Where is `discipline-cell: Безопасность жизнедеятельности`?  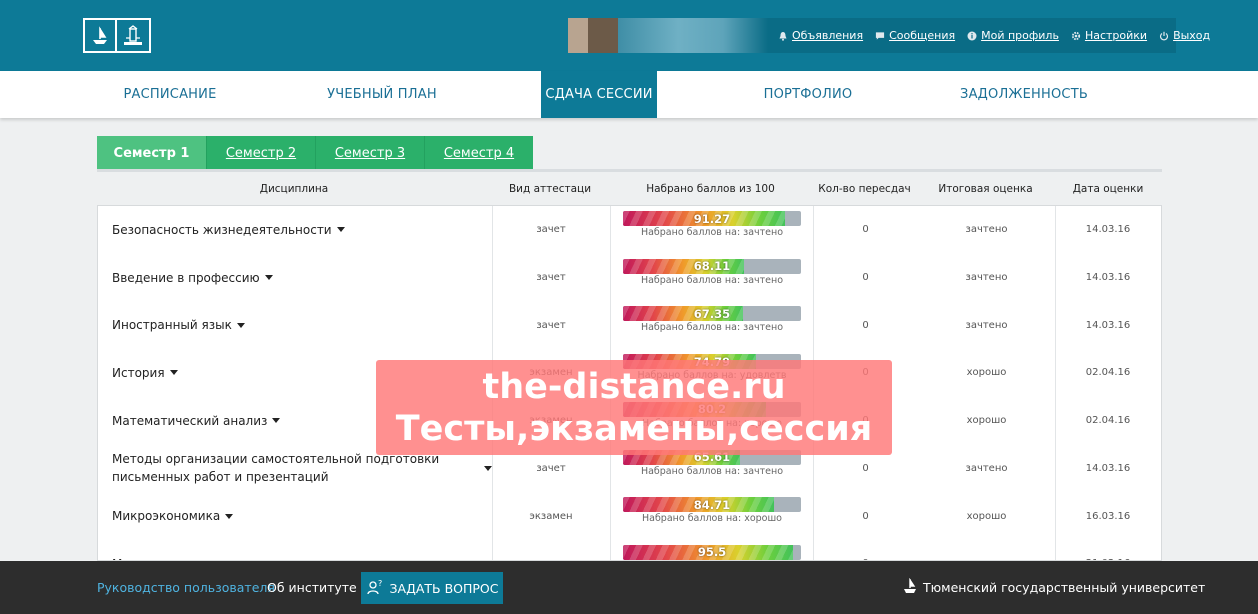 discipline-cell: Безопасность жизнедеятельности is located at coordinates (295, 230).